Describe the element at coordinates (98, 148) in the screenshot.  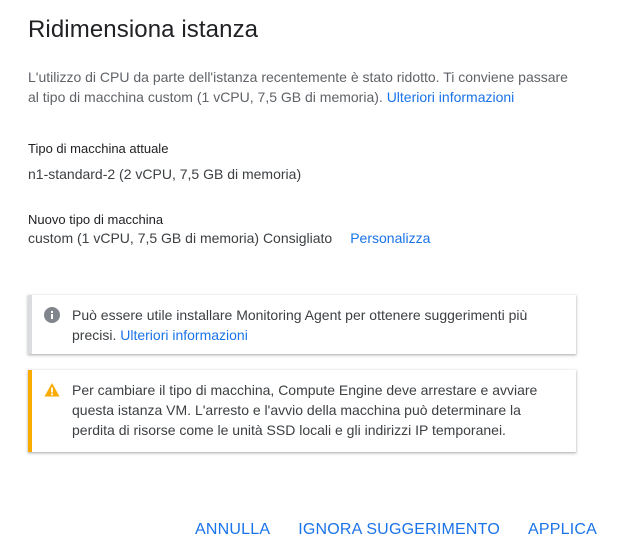
I see `current-machine-label: Tipo di macchina attuale` at that location.